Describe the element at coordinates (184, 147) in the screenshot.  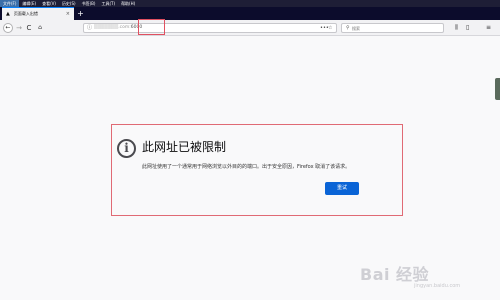
I see `error-title: 此网址已被限制` at that location.